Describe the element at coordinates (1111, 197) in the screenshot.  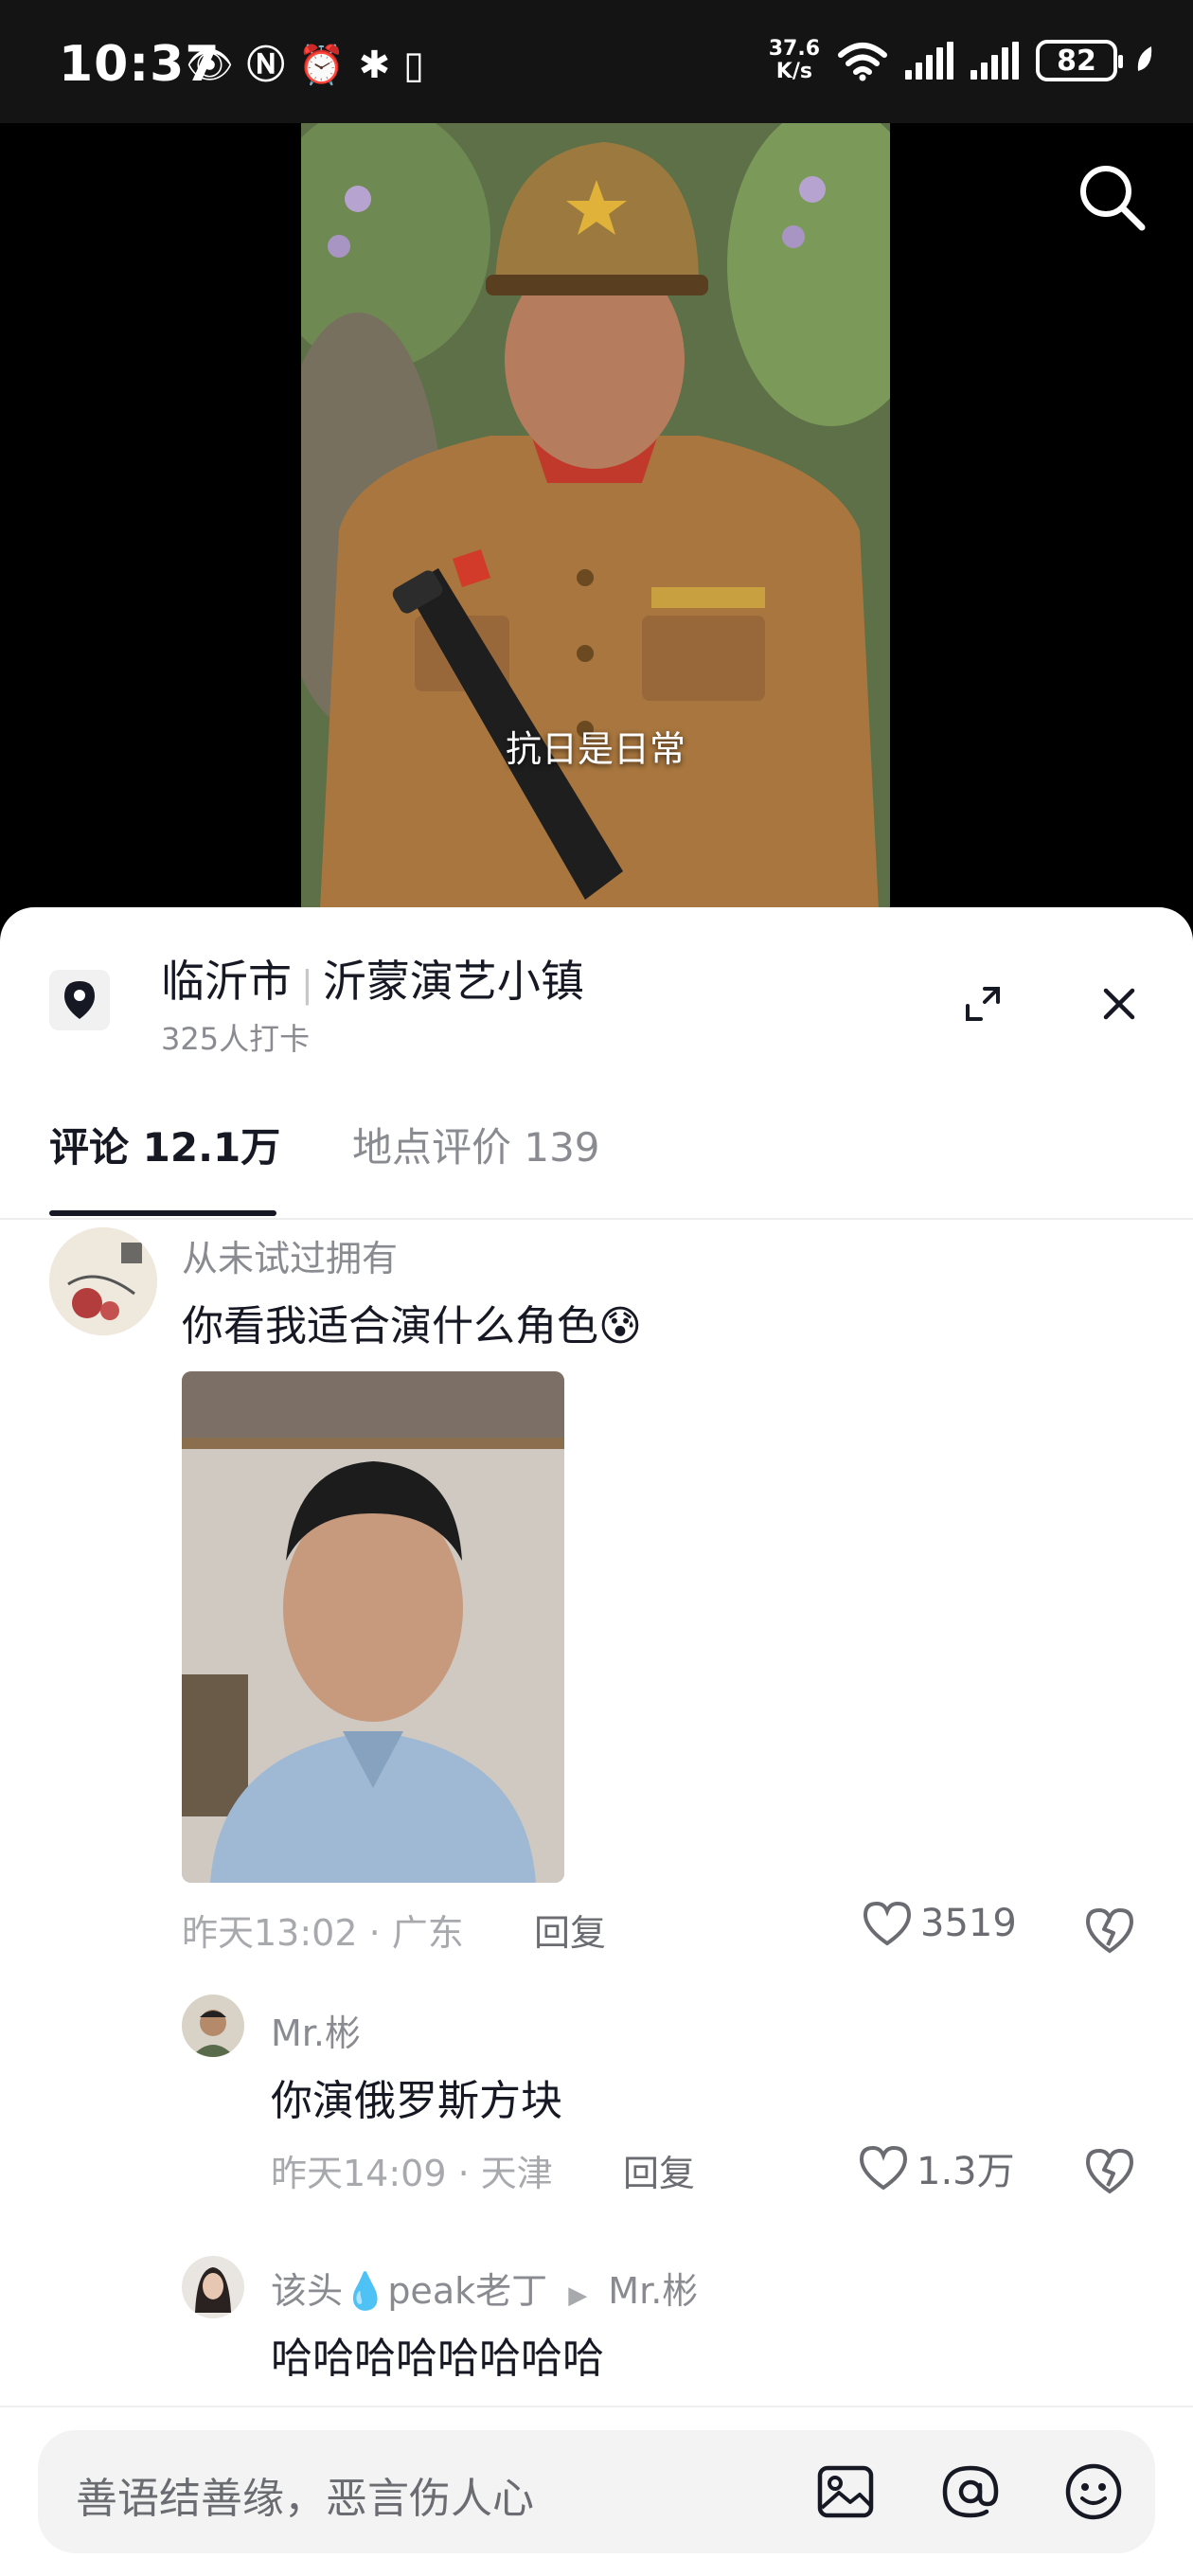
I see `search-icon` at that location.